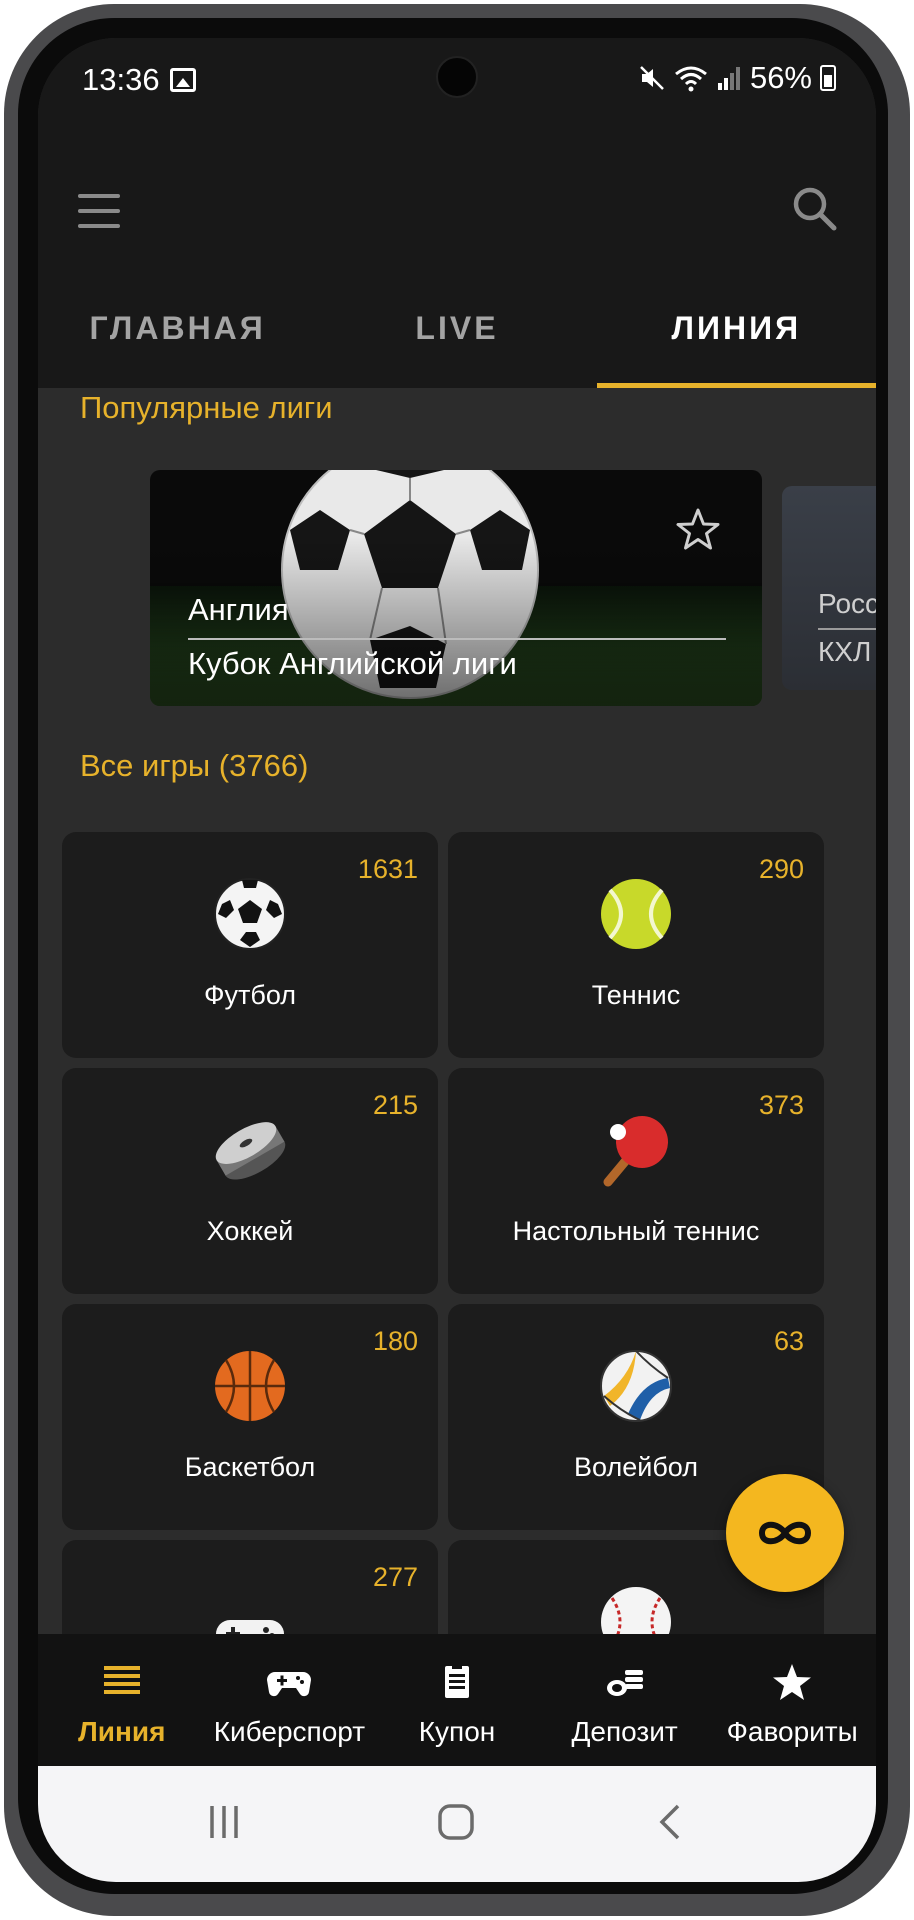  What do you see at coordinates (691, 79) in the screenshot?
I see `wifi-icon` at bounding box center [691, 79].